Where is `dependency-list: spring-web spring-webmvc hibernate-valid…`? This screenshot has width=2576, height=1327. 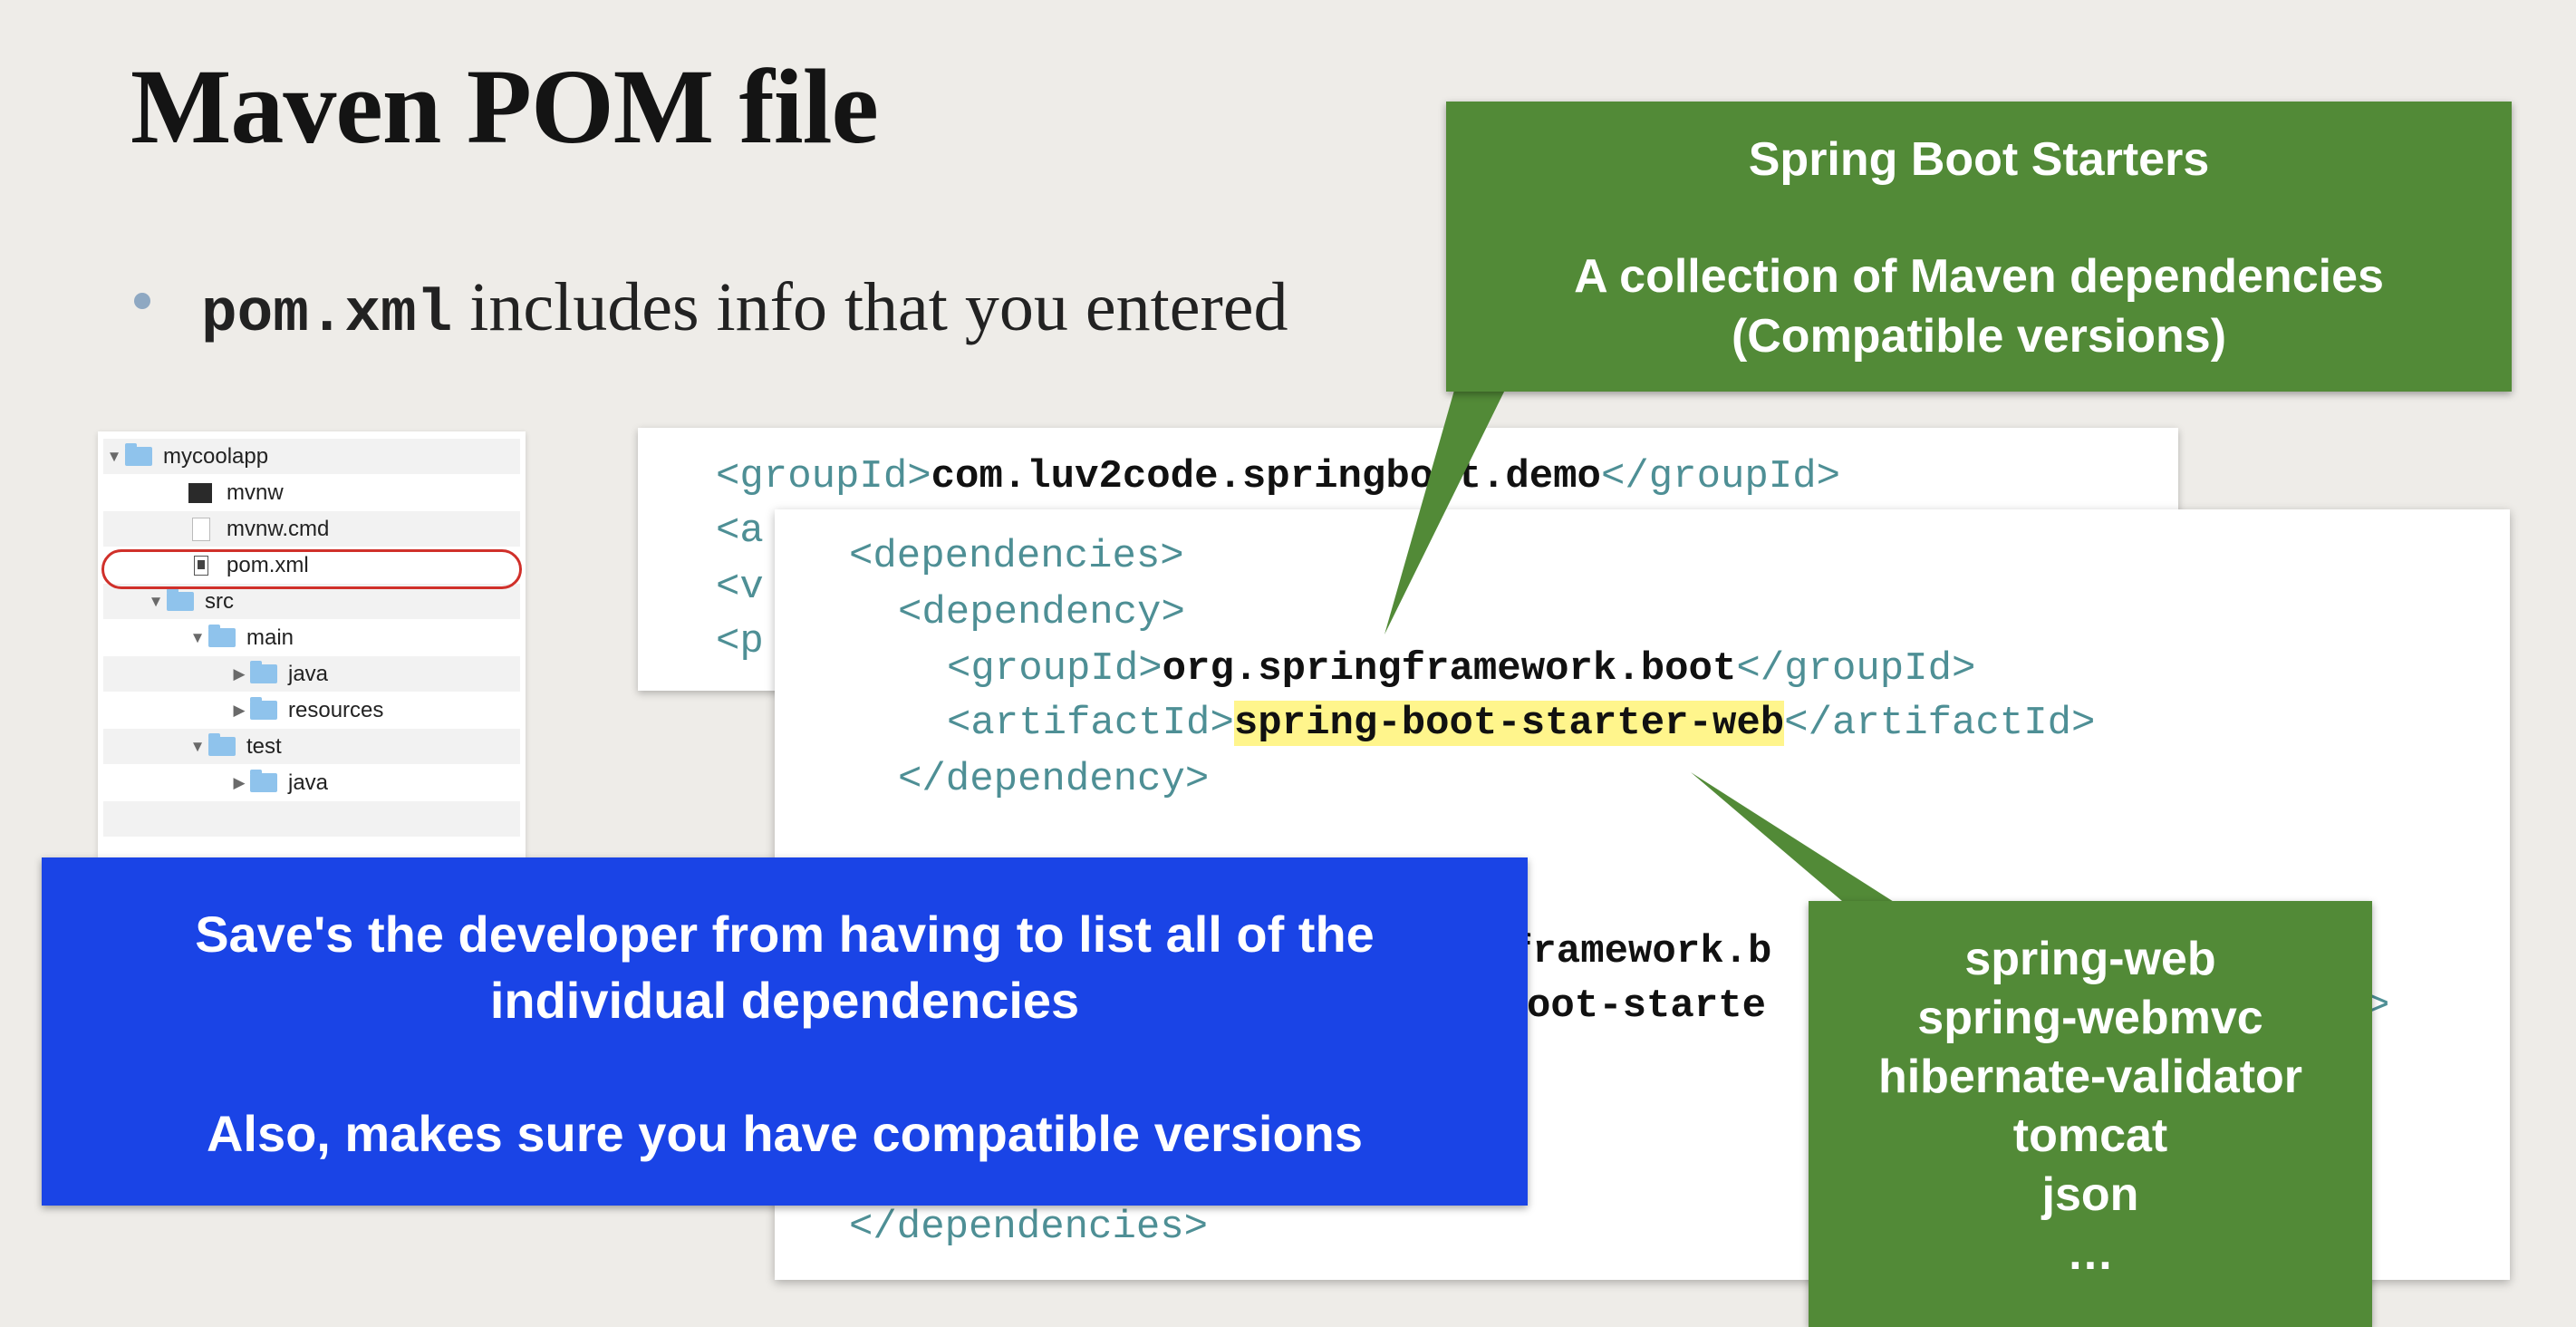 dependency-list: spring-web spring-webmvc hibernate-valid… is located at coordinates (2090, 1106).